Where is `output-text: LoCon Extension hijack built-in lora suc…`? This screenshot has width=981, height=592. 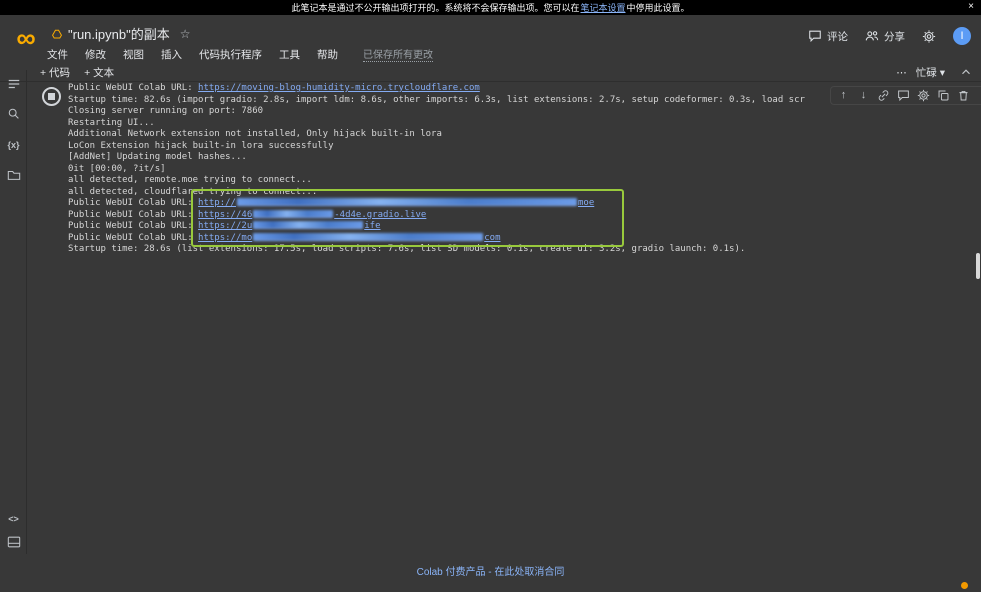 output-text: LoCon Extension hijack built-in lora suc… is located at coordinates (201, 145).